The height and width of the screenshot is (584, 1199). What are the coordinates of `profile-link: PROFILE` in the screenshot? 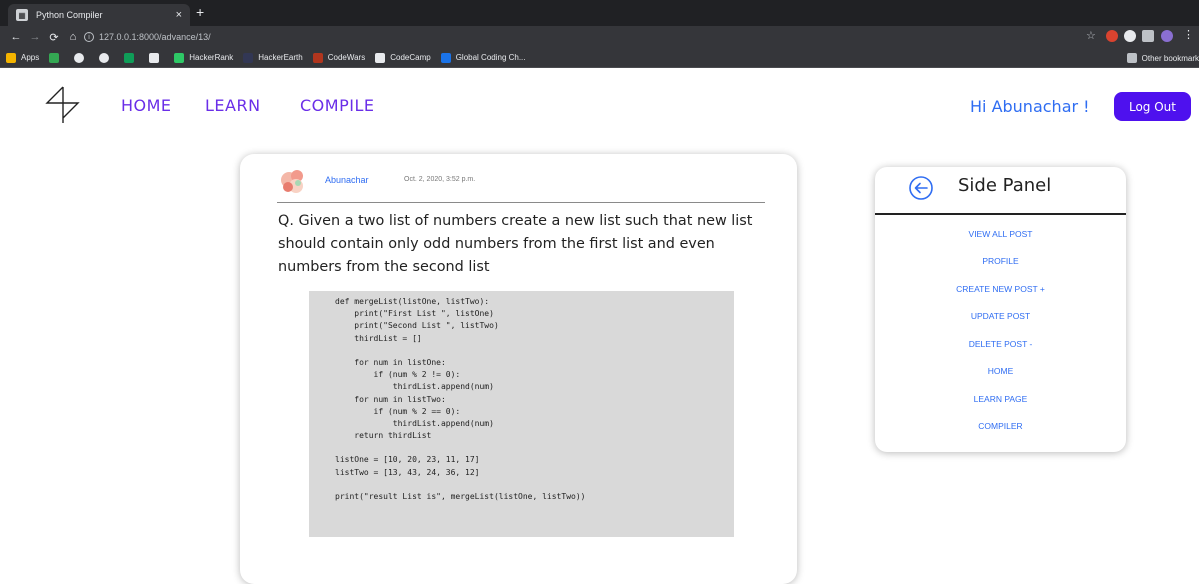 It's located at (1000, 261).